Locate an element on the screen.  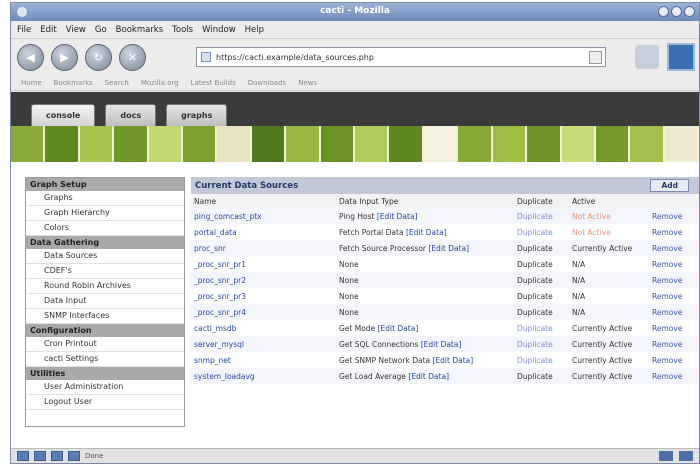
source-name-link: server_mysql is located at coordinates (263, 344).